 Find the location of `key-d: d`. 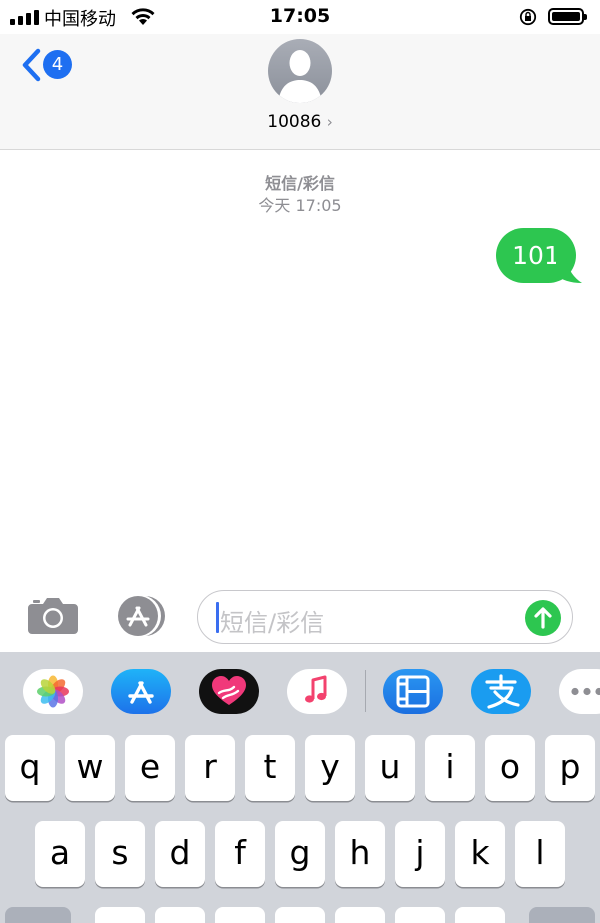

key-d: d is located at coordinates (180, 854).